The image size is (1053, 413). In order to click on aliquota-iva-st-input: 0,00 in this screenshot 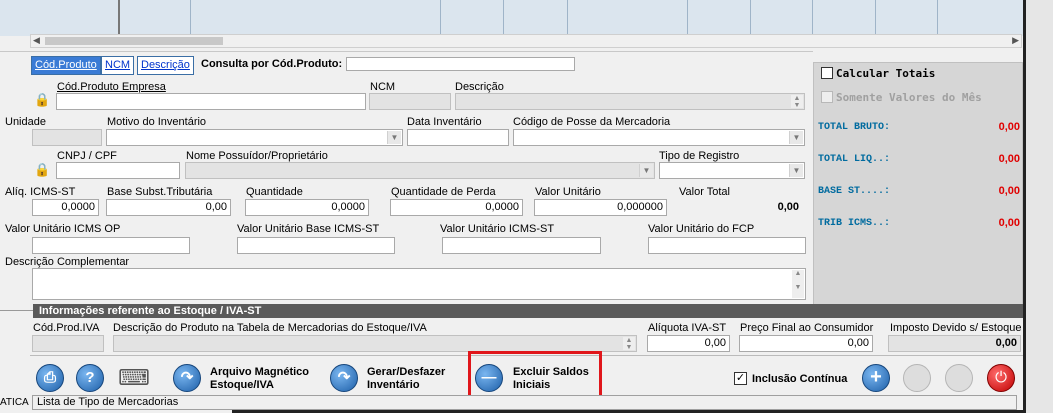, I will do `click(688, 343)`.